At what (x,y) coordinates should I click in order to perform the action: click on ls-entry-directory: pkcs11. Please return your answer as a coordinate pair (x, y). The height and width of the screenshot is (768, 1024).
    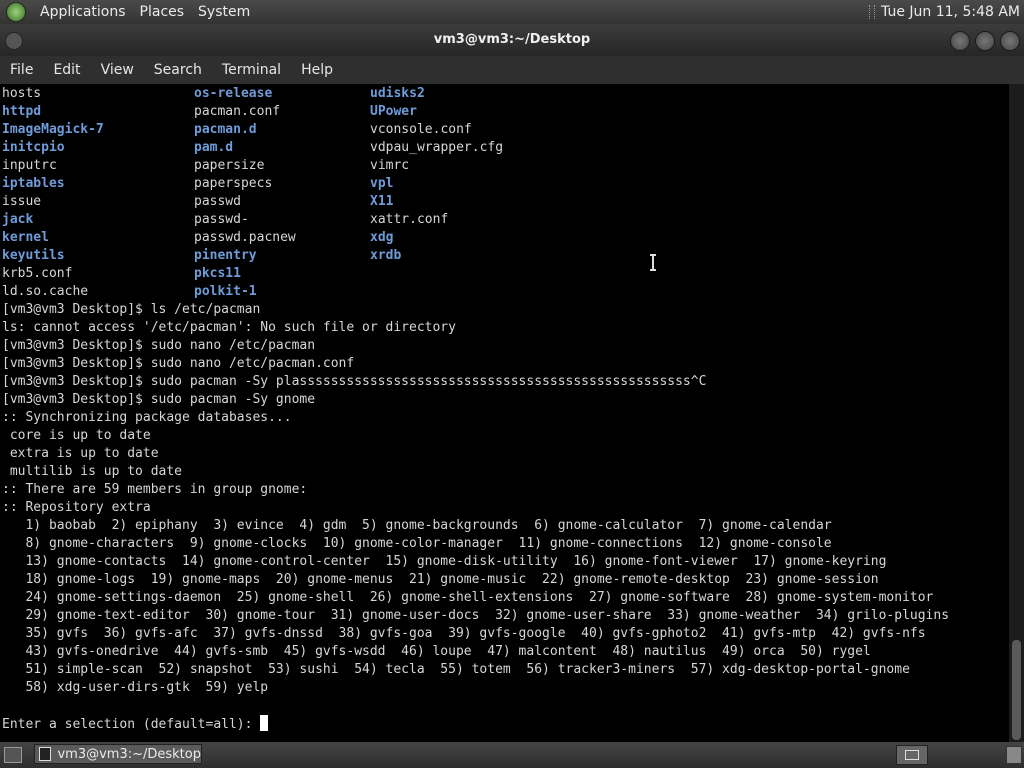
    Looking at the image, I should click on (217, 273).